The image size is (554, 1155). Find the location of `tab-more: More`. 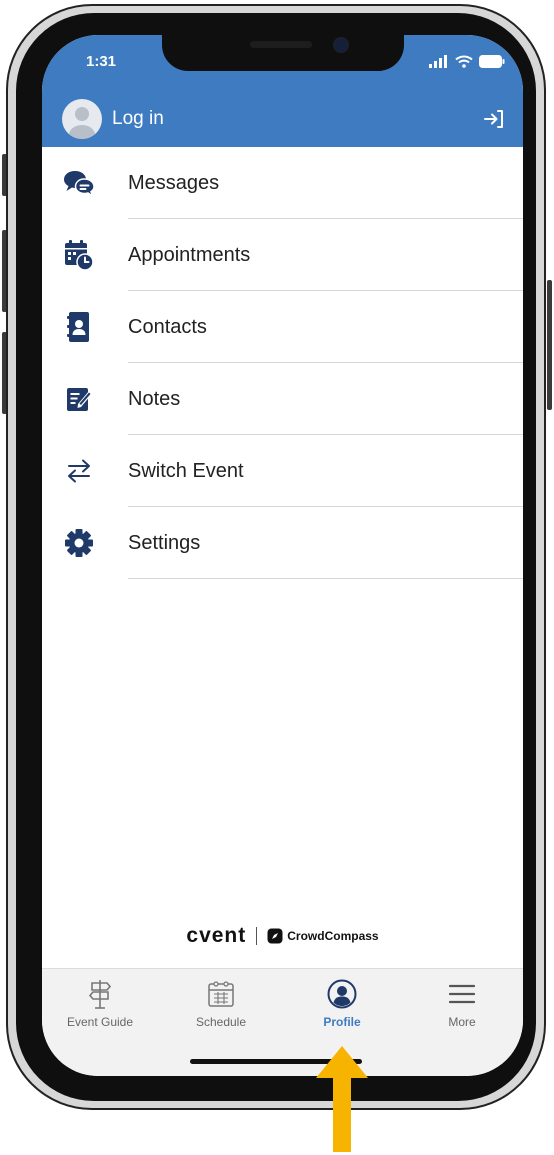

tab-more: More is located at coordinates (462, 1004).